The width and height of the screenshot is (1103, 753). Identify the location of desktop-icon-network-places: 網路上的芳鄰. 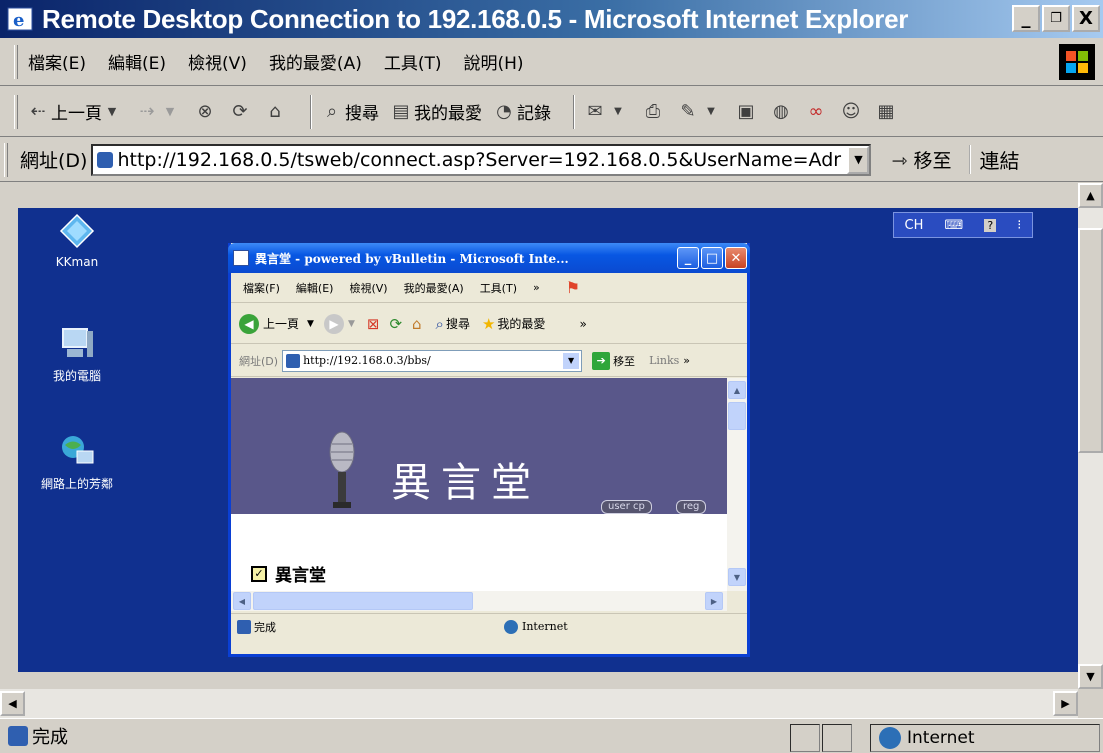
(77, 462).